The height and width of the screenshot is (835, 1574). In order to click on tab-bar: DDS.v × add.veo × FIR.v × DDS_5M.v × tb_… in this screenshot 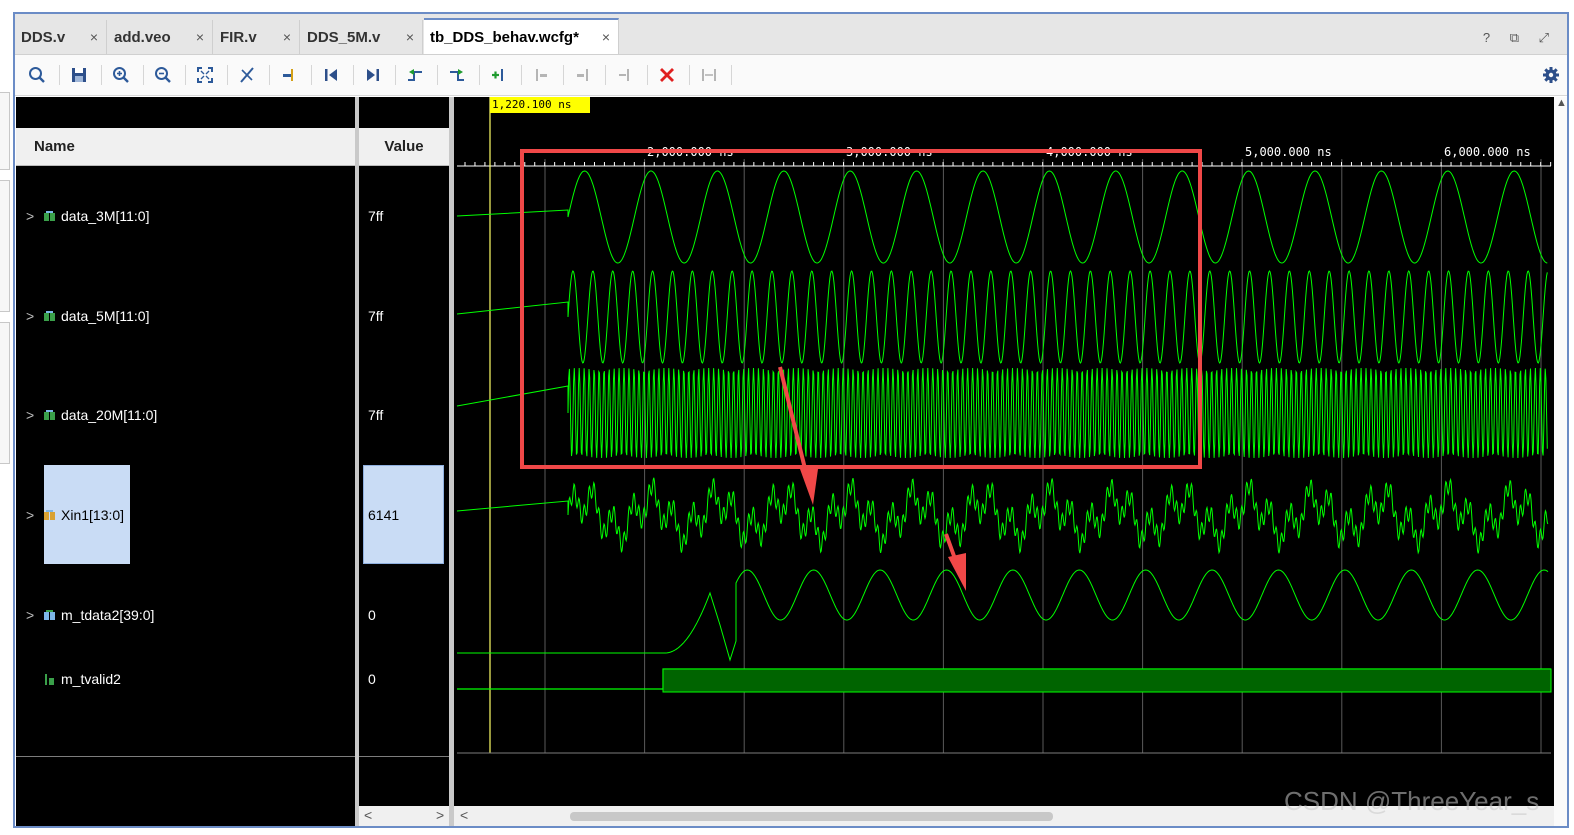, I will do `click(791, 34)`.